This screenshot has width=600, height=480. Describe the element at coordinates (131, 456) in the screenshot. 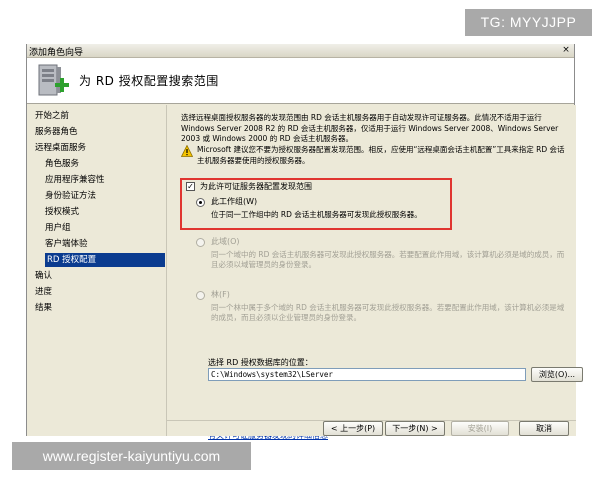

I see `watermark-bottom: www.register-kaiyuntiyu.com` at that location.